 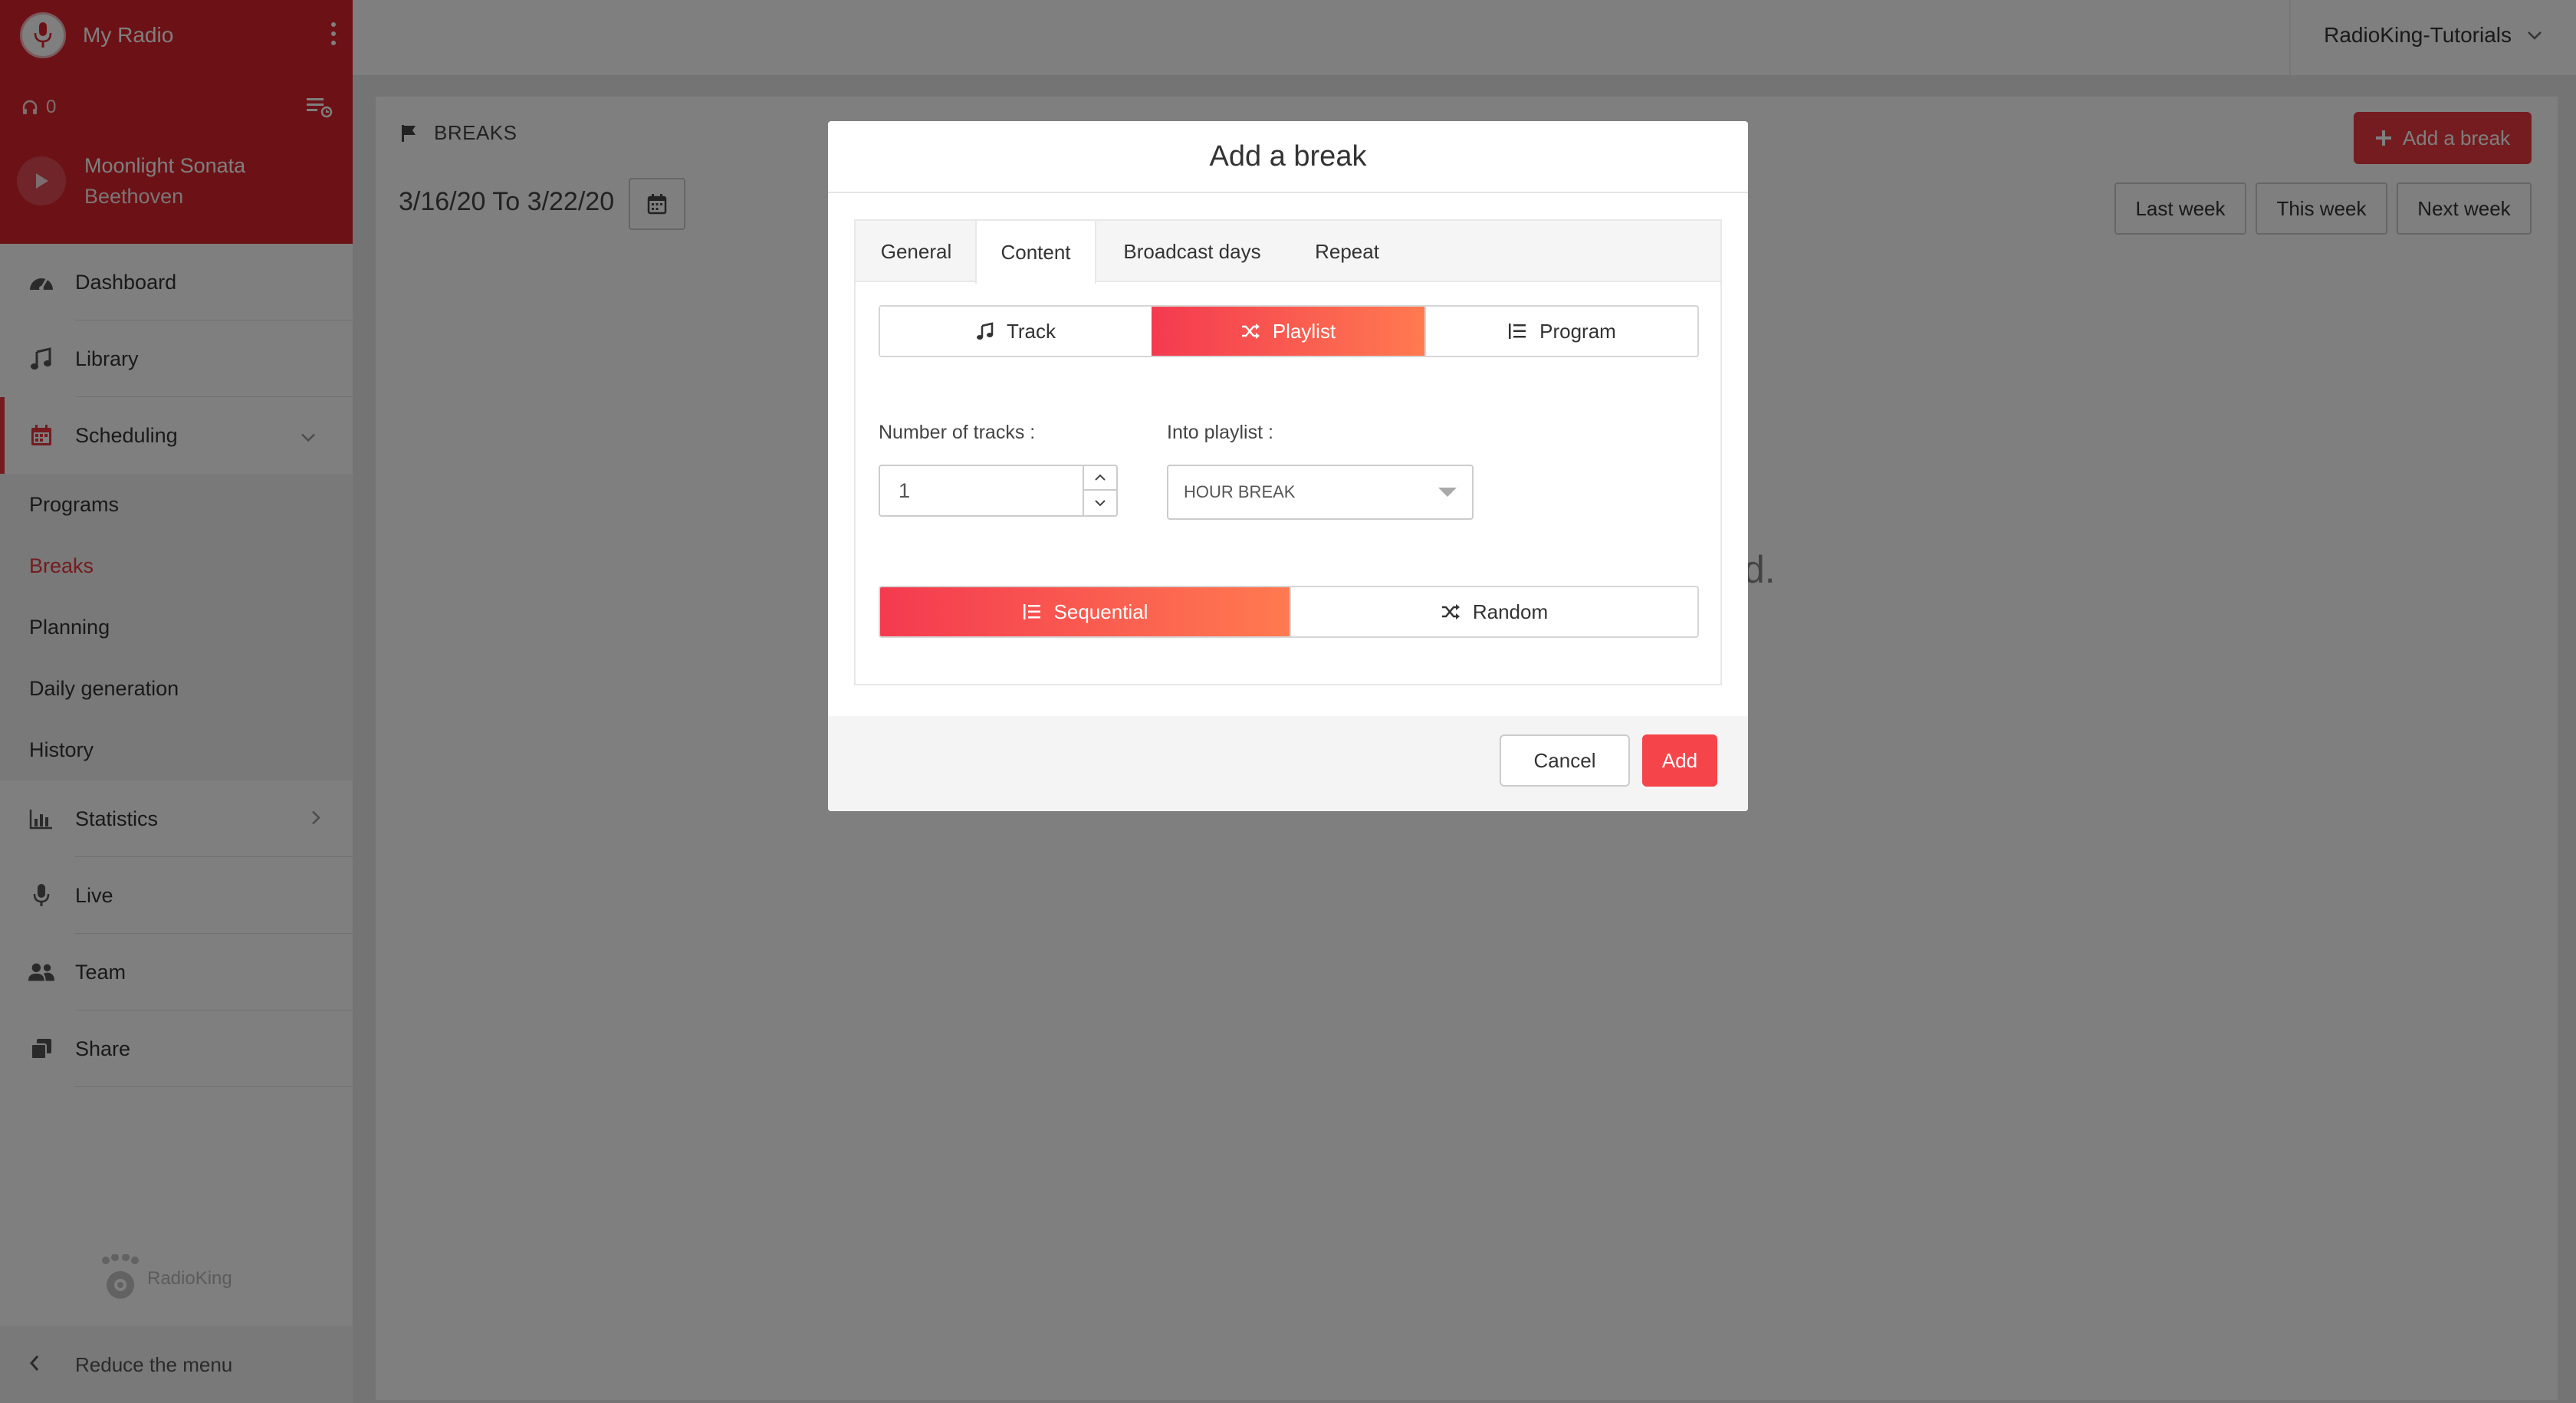 I want to click on tab-content: Content, so click(x=1035, y=252).